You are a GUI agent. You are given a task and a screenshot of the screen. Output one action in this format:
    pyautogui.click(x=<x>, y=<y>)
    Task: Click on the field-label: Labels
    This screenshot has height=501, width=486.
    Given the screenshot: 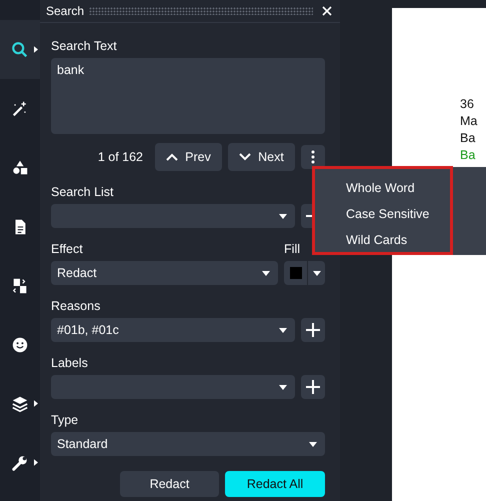 What is the action you would take?
    pyautogui.click(x=70, y=363)
    